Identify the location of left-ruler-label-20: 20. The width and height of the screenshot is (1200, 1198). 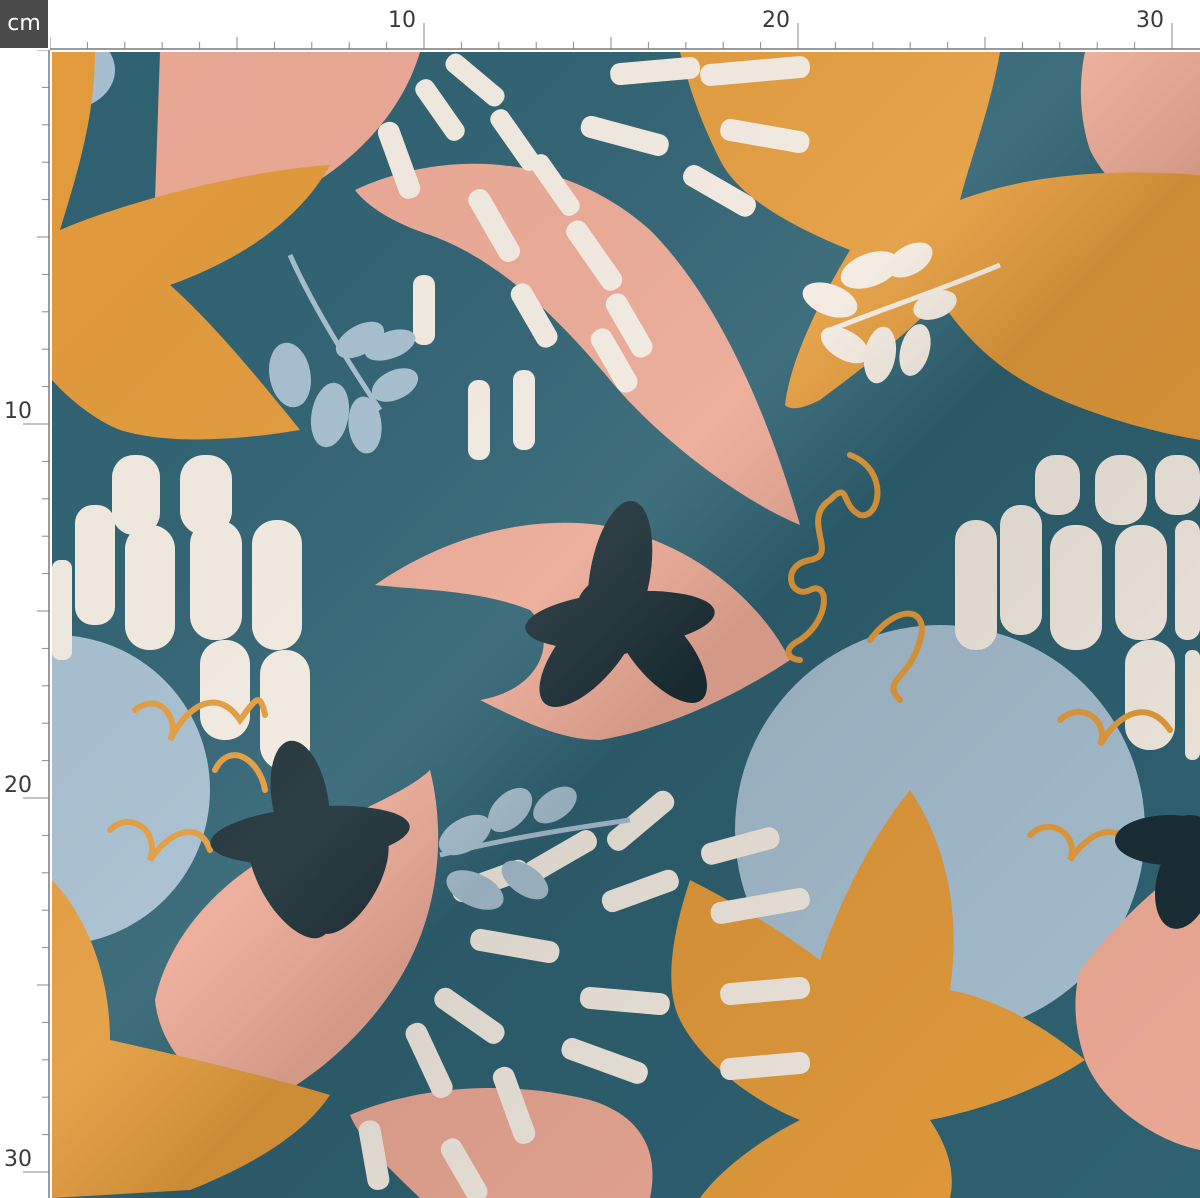
(18, 785).